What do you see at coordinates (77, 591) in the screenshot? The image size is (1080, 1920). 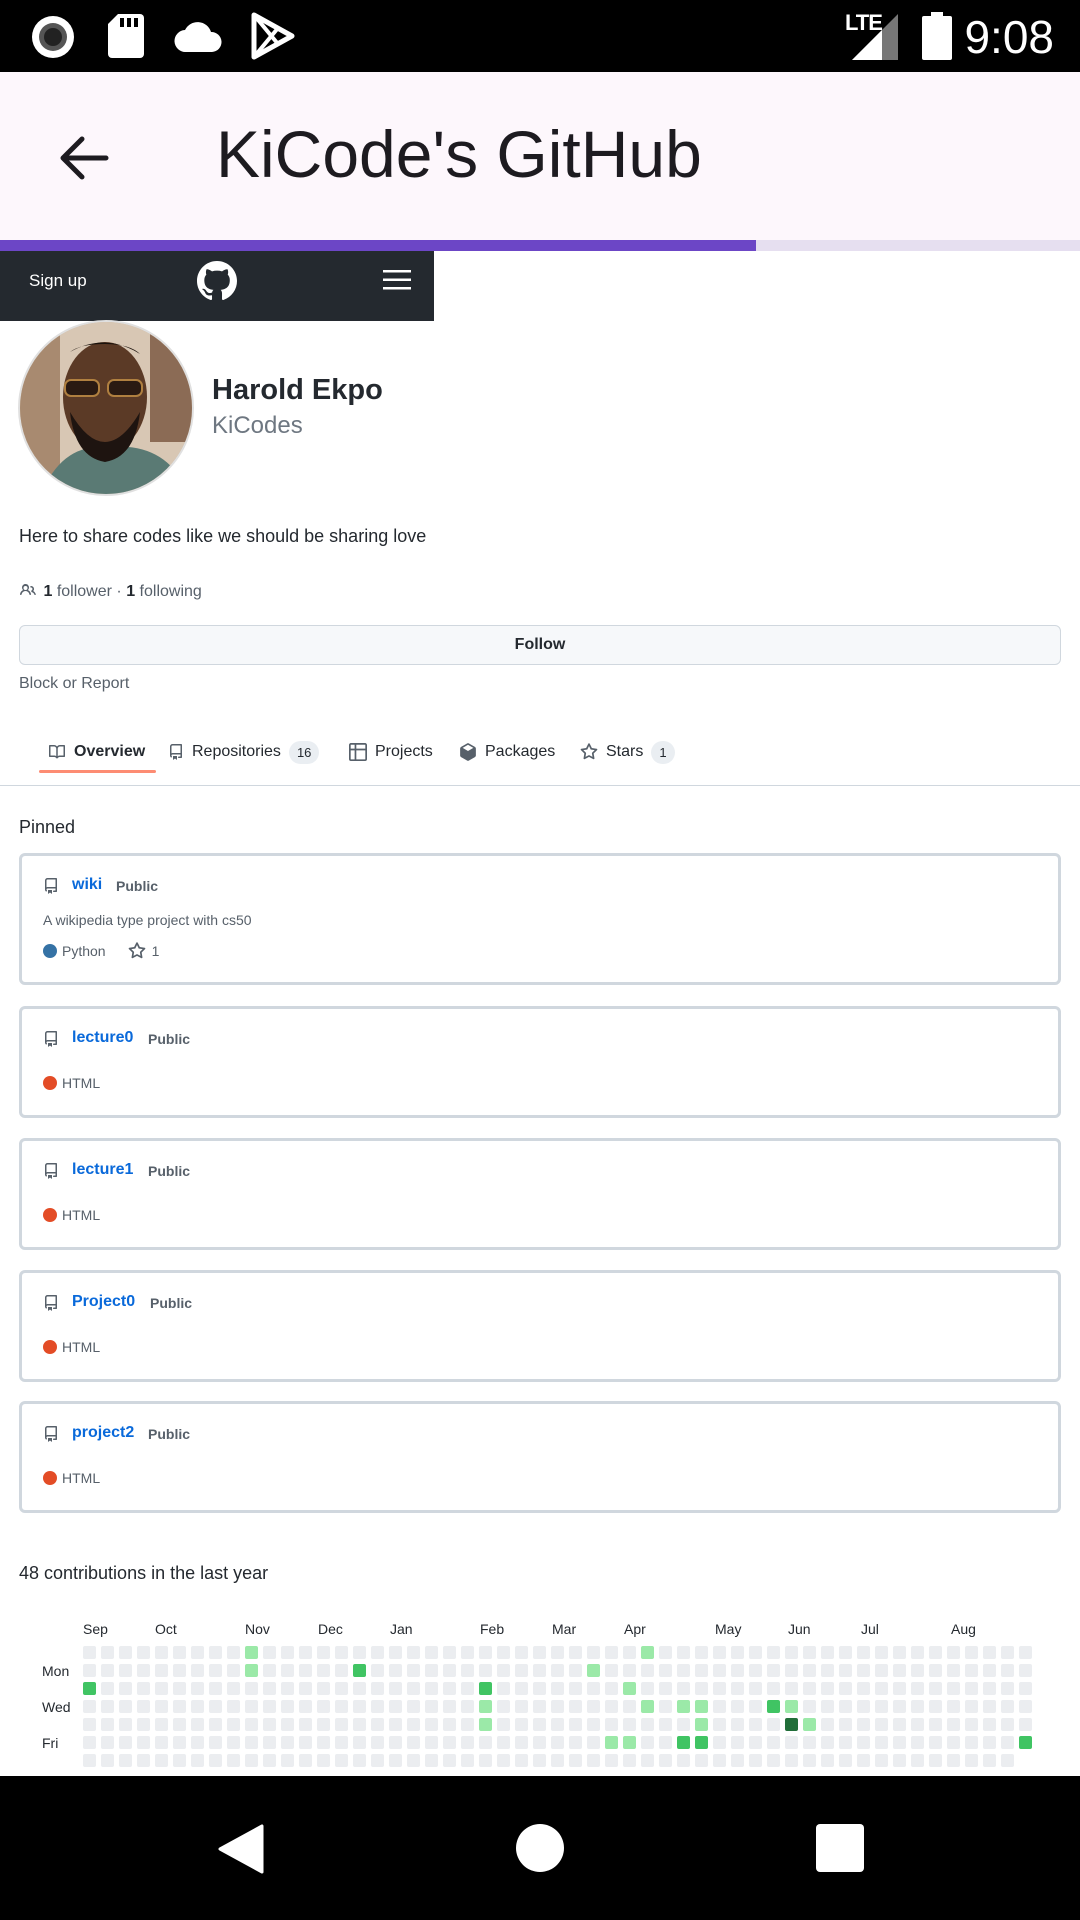 I see `followers-link: 1 follower` at bounding box center [77, 591].